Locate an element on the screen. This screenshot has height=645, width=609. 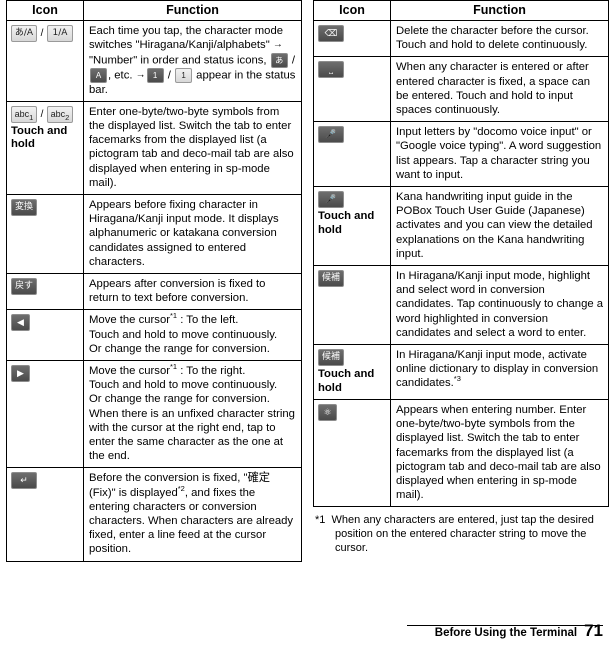
icon-cell: ⚛ is located at coordinates (352, 453).